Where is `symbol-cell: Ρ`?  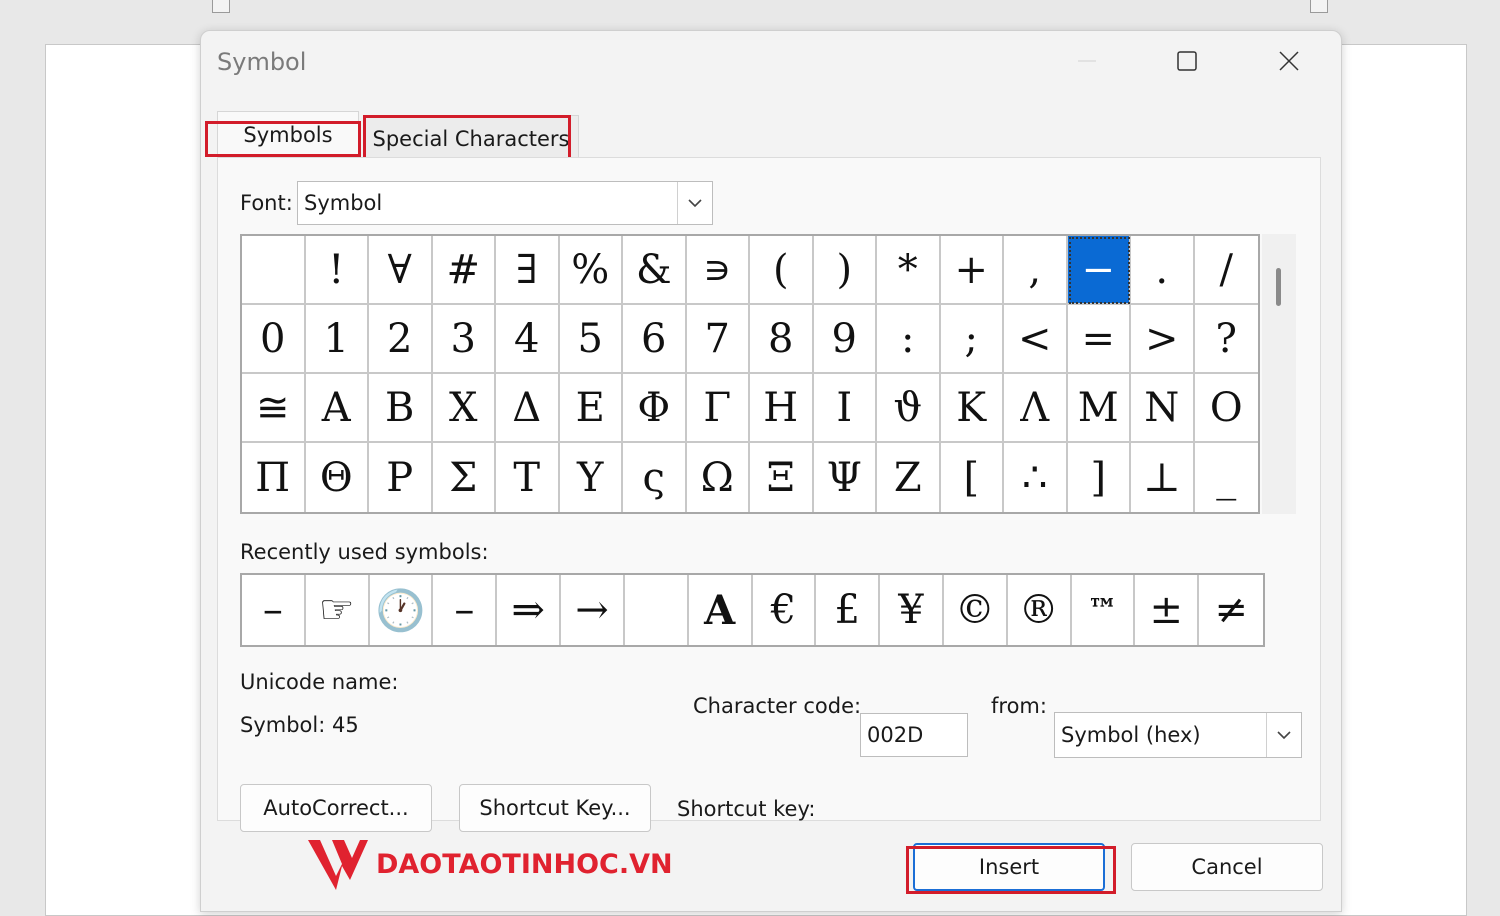
symbol-cell: Ρ is located at coordinates (401, 477).